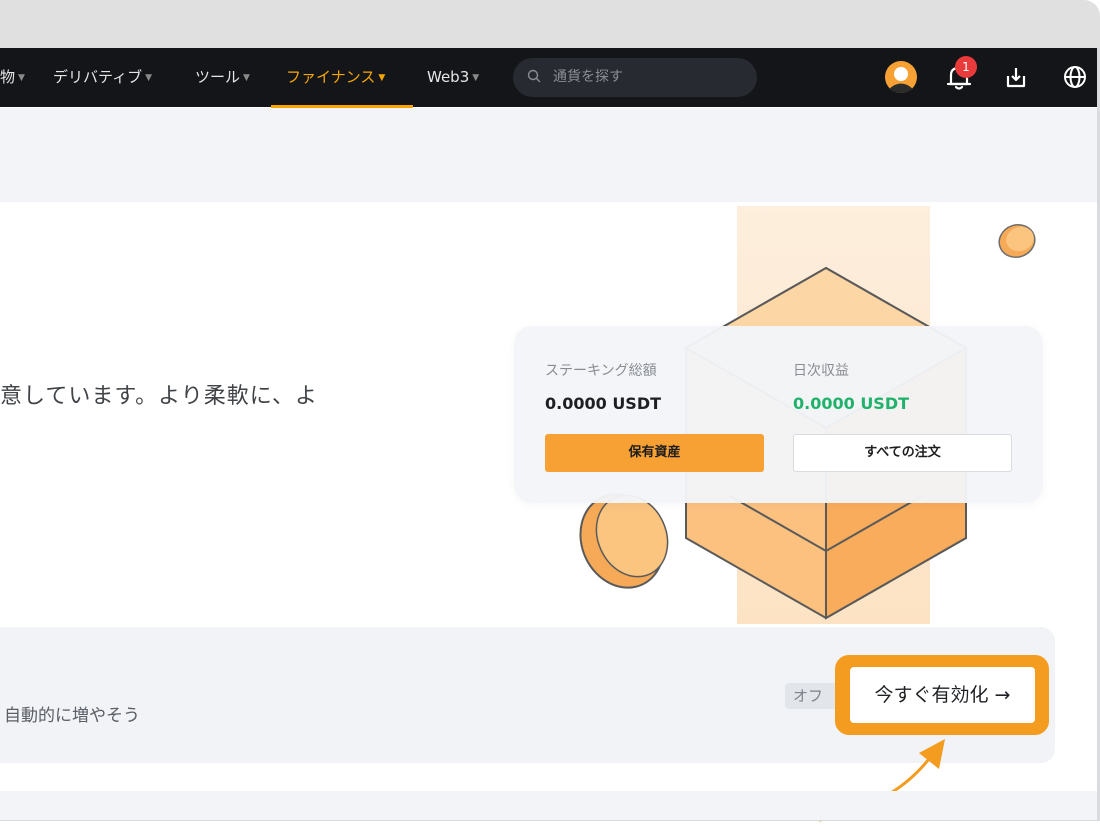 This screenshot has height=825, width=1100. What do you see at coordinates (534, 76) in the screenshot?
I see `search-icon` at bounding box center [534, 76].